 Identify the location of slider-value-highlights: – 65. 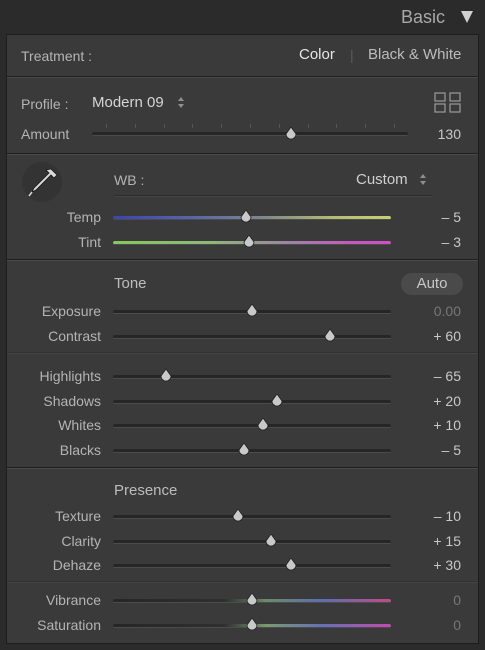
(431, 376).